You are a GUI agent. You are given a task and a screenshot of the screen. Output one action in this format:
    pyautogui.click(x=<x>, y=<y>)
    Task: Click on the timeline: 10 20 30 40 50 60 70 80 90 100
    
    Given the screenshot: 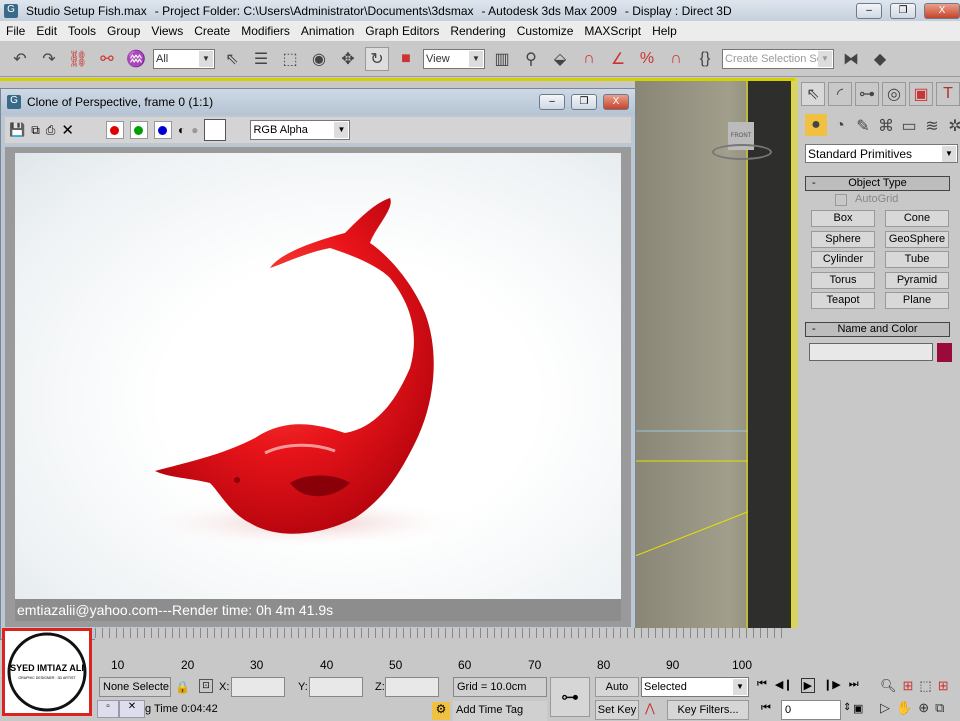 What is the action you would take?
    pyautogui.click(x=445, y=650)
    